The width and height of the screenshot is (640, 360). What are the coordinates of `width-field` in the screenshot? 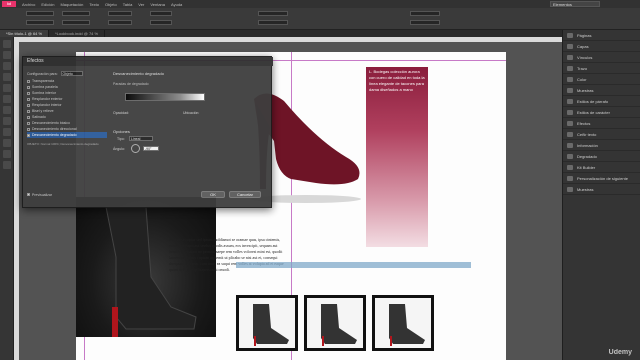 It's located at (76, 13).